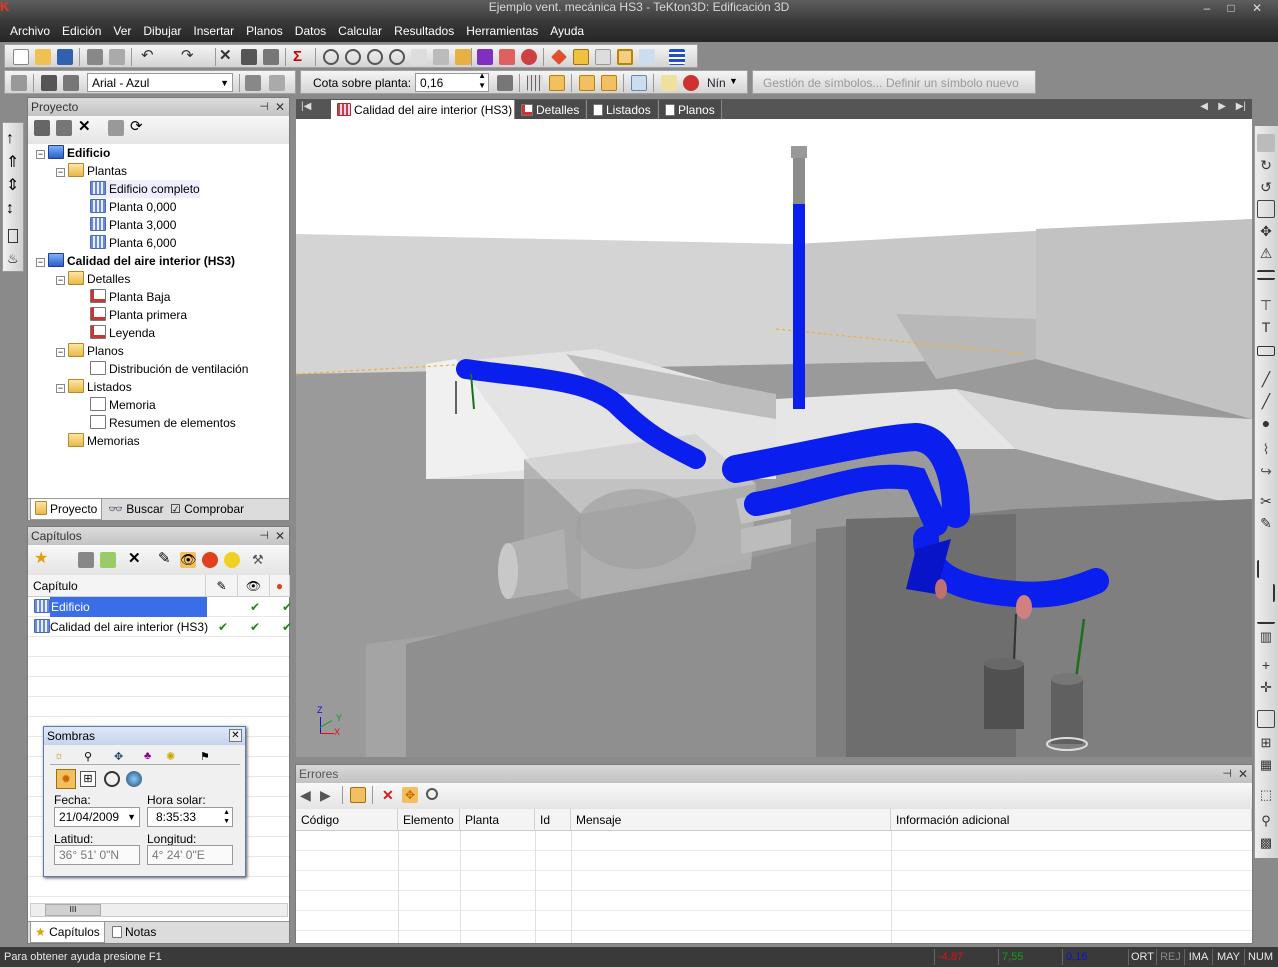 The width and height of the screenshot is (1278, 967). What do you see at coordinates (1266, 471) in the screenshot?
I see `elbow-icon: ↪` at bounding box center [1266, 471].